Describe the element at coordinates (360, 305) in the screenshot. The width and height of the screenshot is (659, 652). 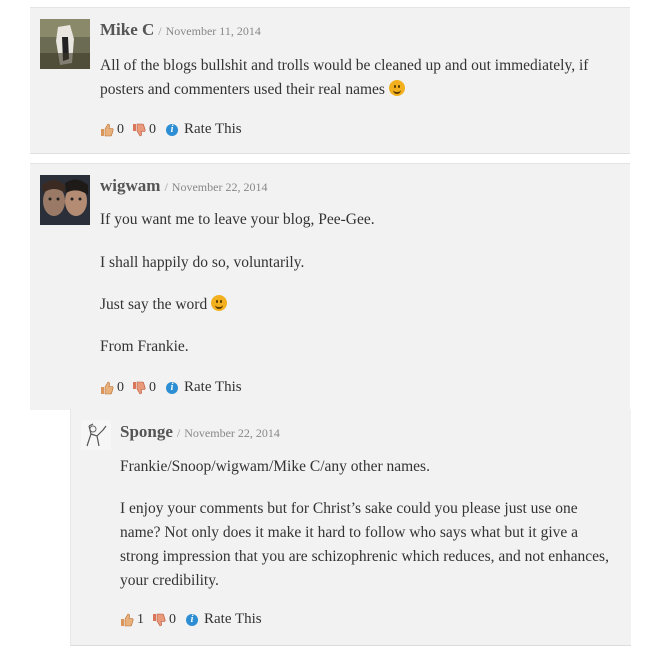
I see `comment-text: Just say the word` at that location.